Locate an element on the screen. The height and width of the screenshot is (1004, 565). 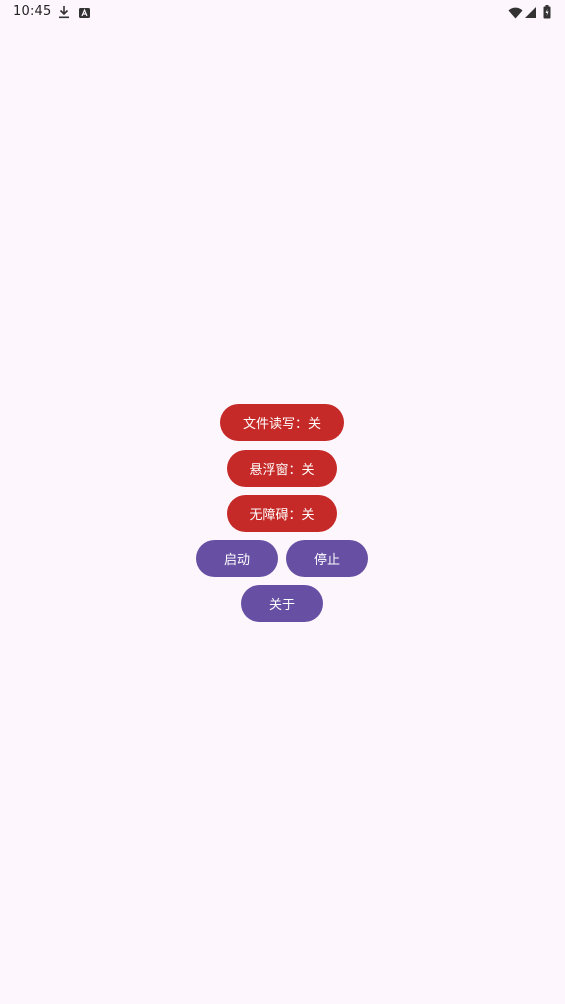
accessibility-toggle-button: 无障碍：关 is located at coordinates (282, 513).